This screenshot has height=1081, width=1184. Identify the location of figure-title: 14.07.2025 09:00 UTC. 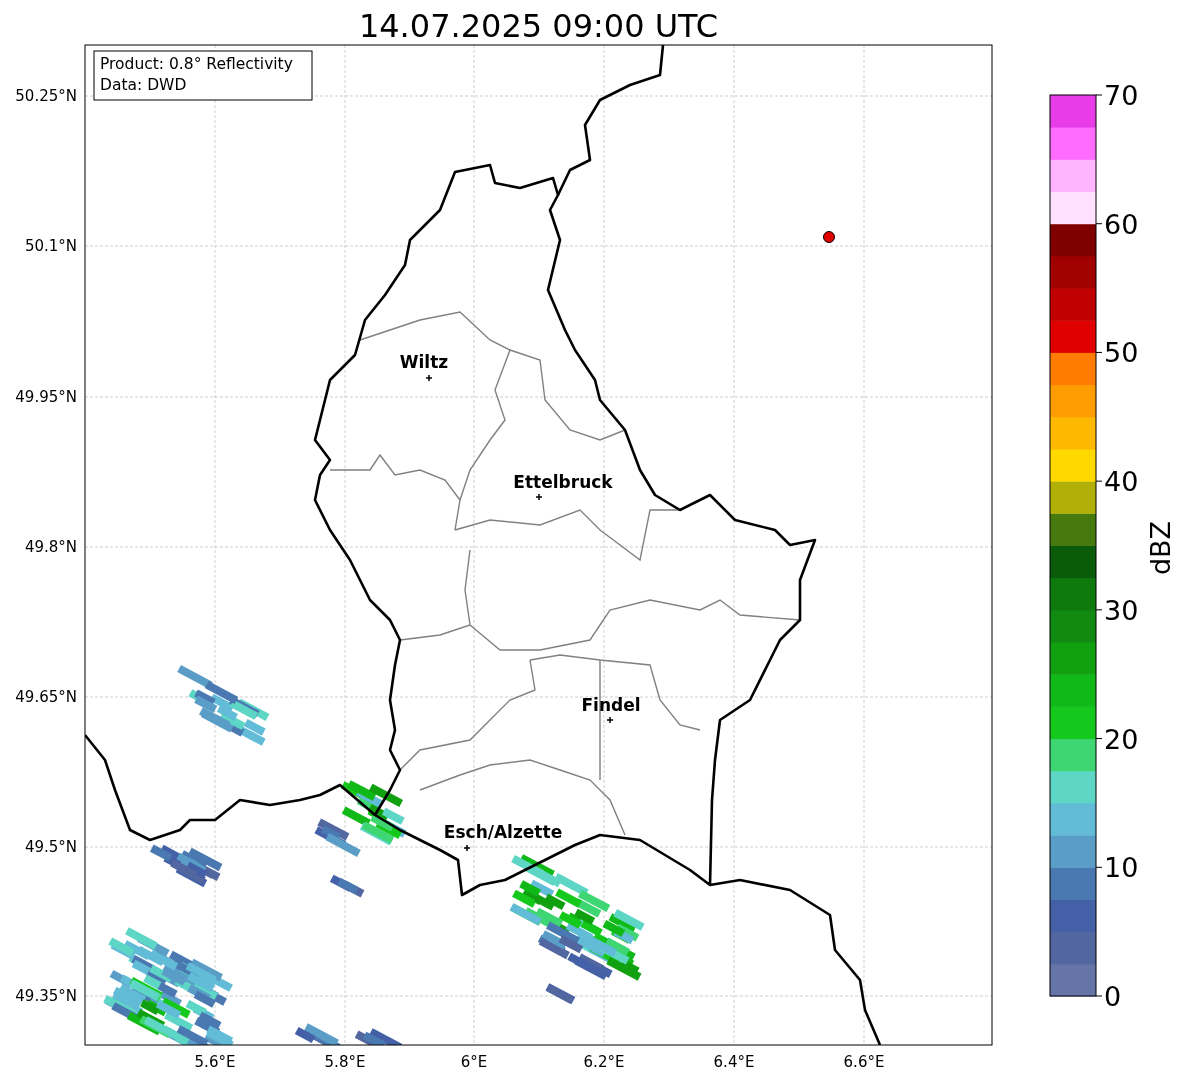
(538, 26).